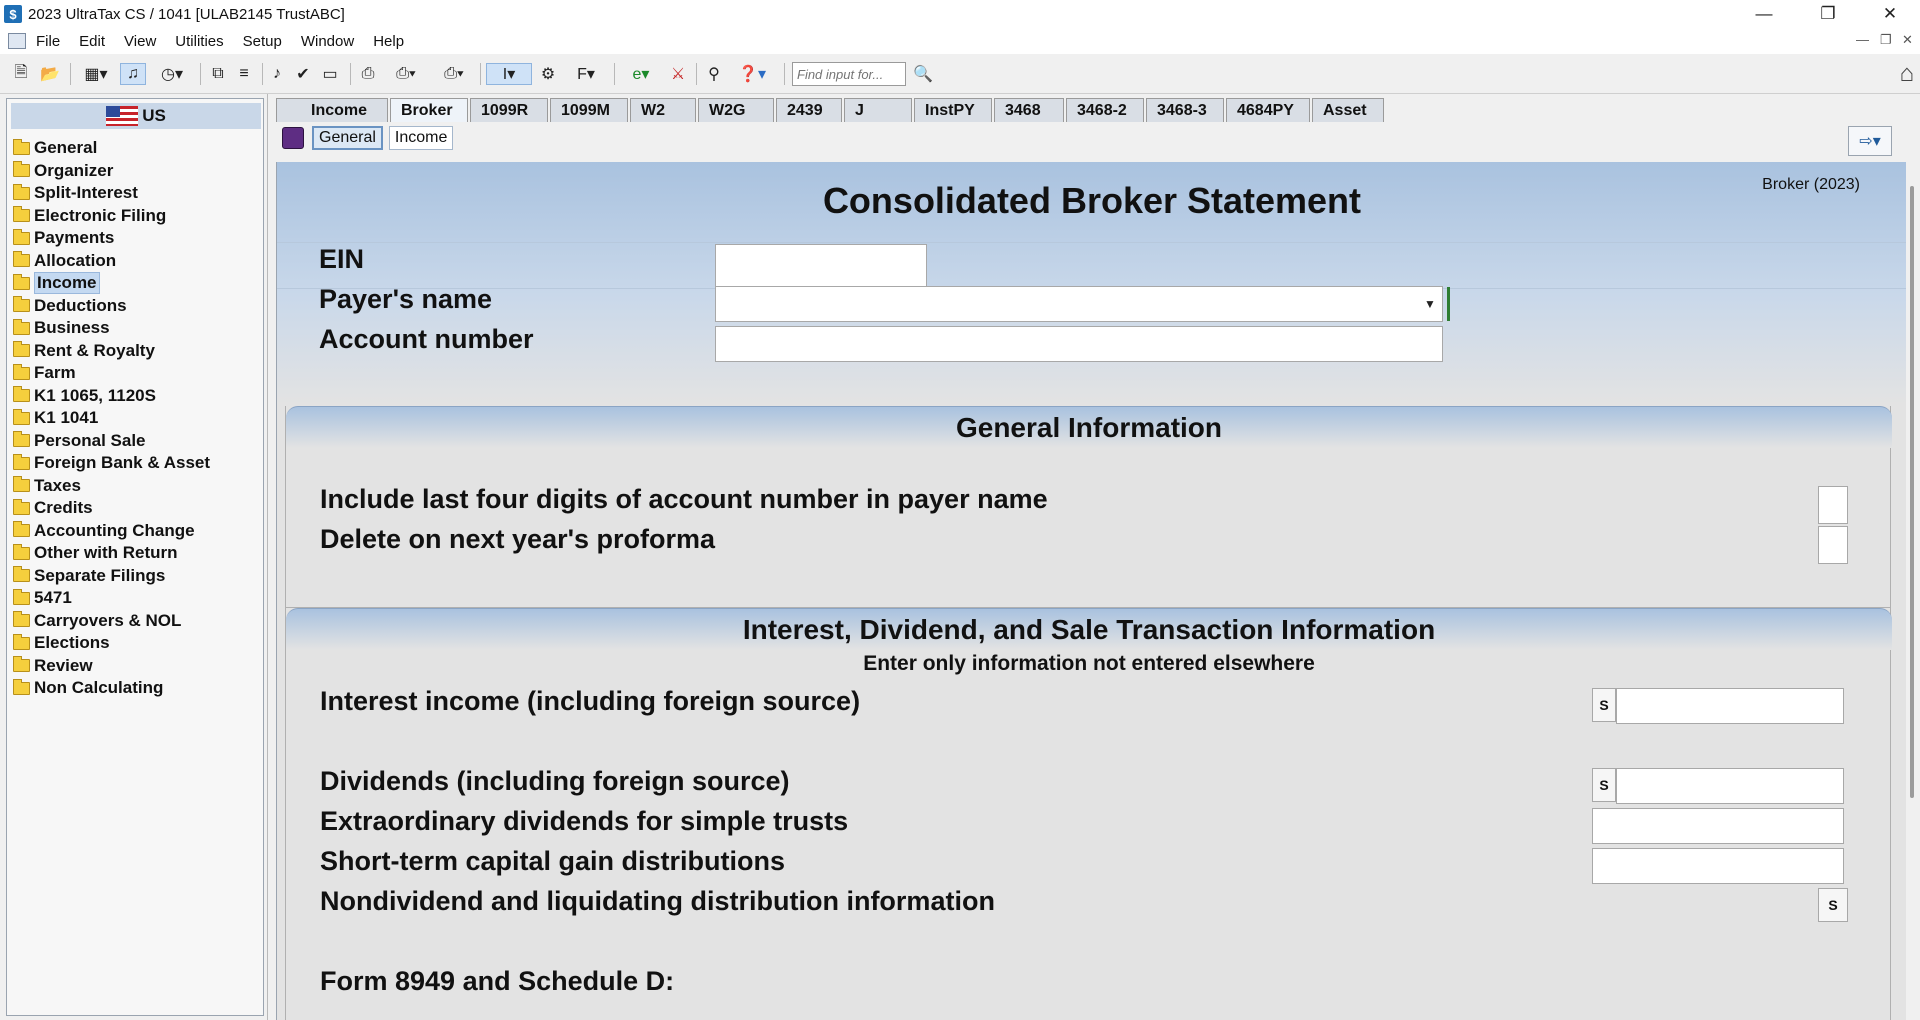 The width and height of the screenshot is (1920, 1020). I want to click on music-icon: ♫, so click(133, 74).